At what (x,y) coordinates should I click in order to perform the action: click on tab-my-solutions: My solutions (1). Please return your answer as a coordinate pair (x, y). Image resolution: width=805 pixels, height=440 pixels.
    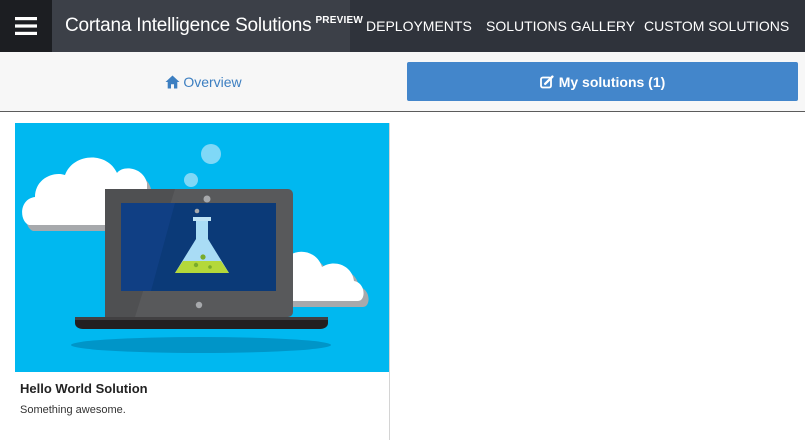
    Looking at the image, I should click on (602, 81).